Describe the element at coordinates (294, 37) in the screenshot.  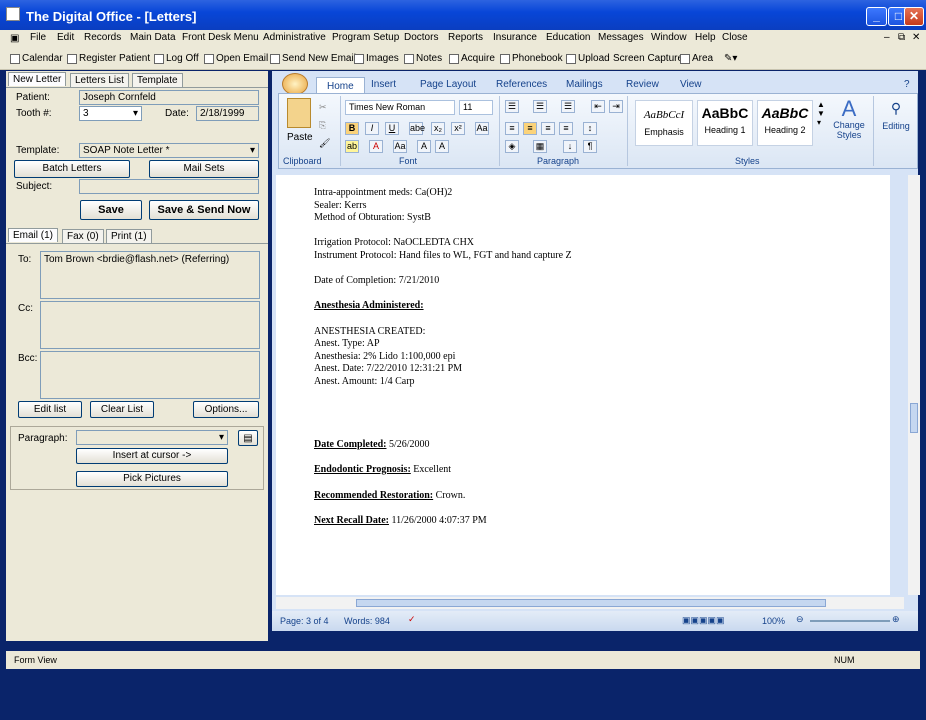
I see `menu-administrative: Administrative` at that location.